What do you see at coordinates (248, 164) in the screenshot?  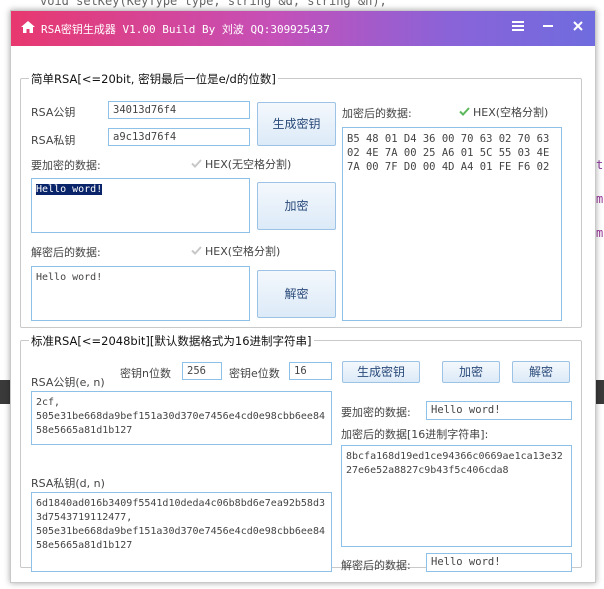 I see `simple-hex-nospace-label: HEX(无空格分割)` at bounding box center [248, 164].